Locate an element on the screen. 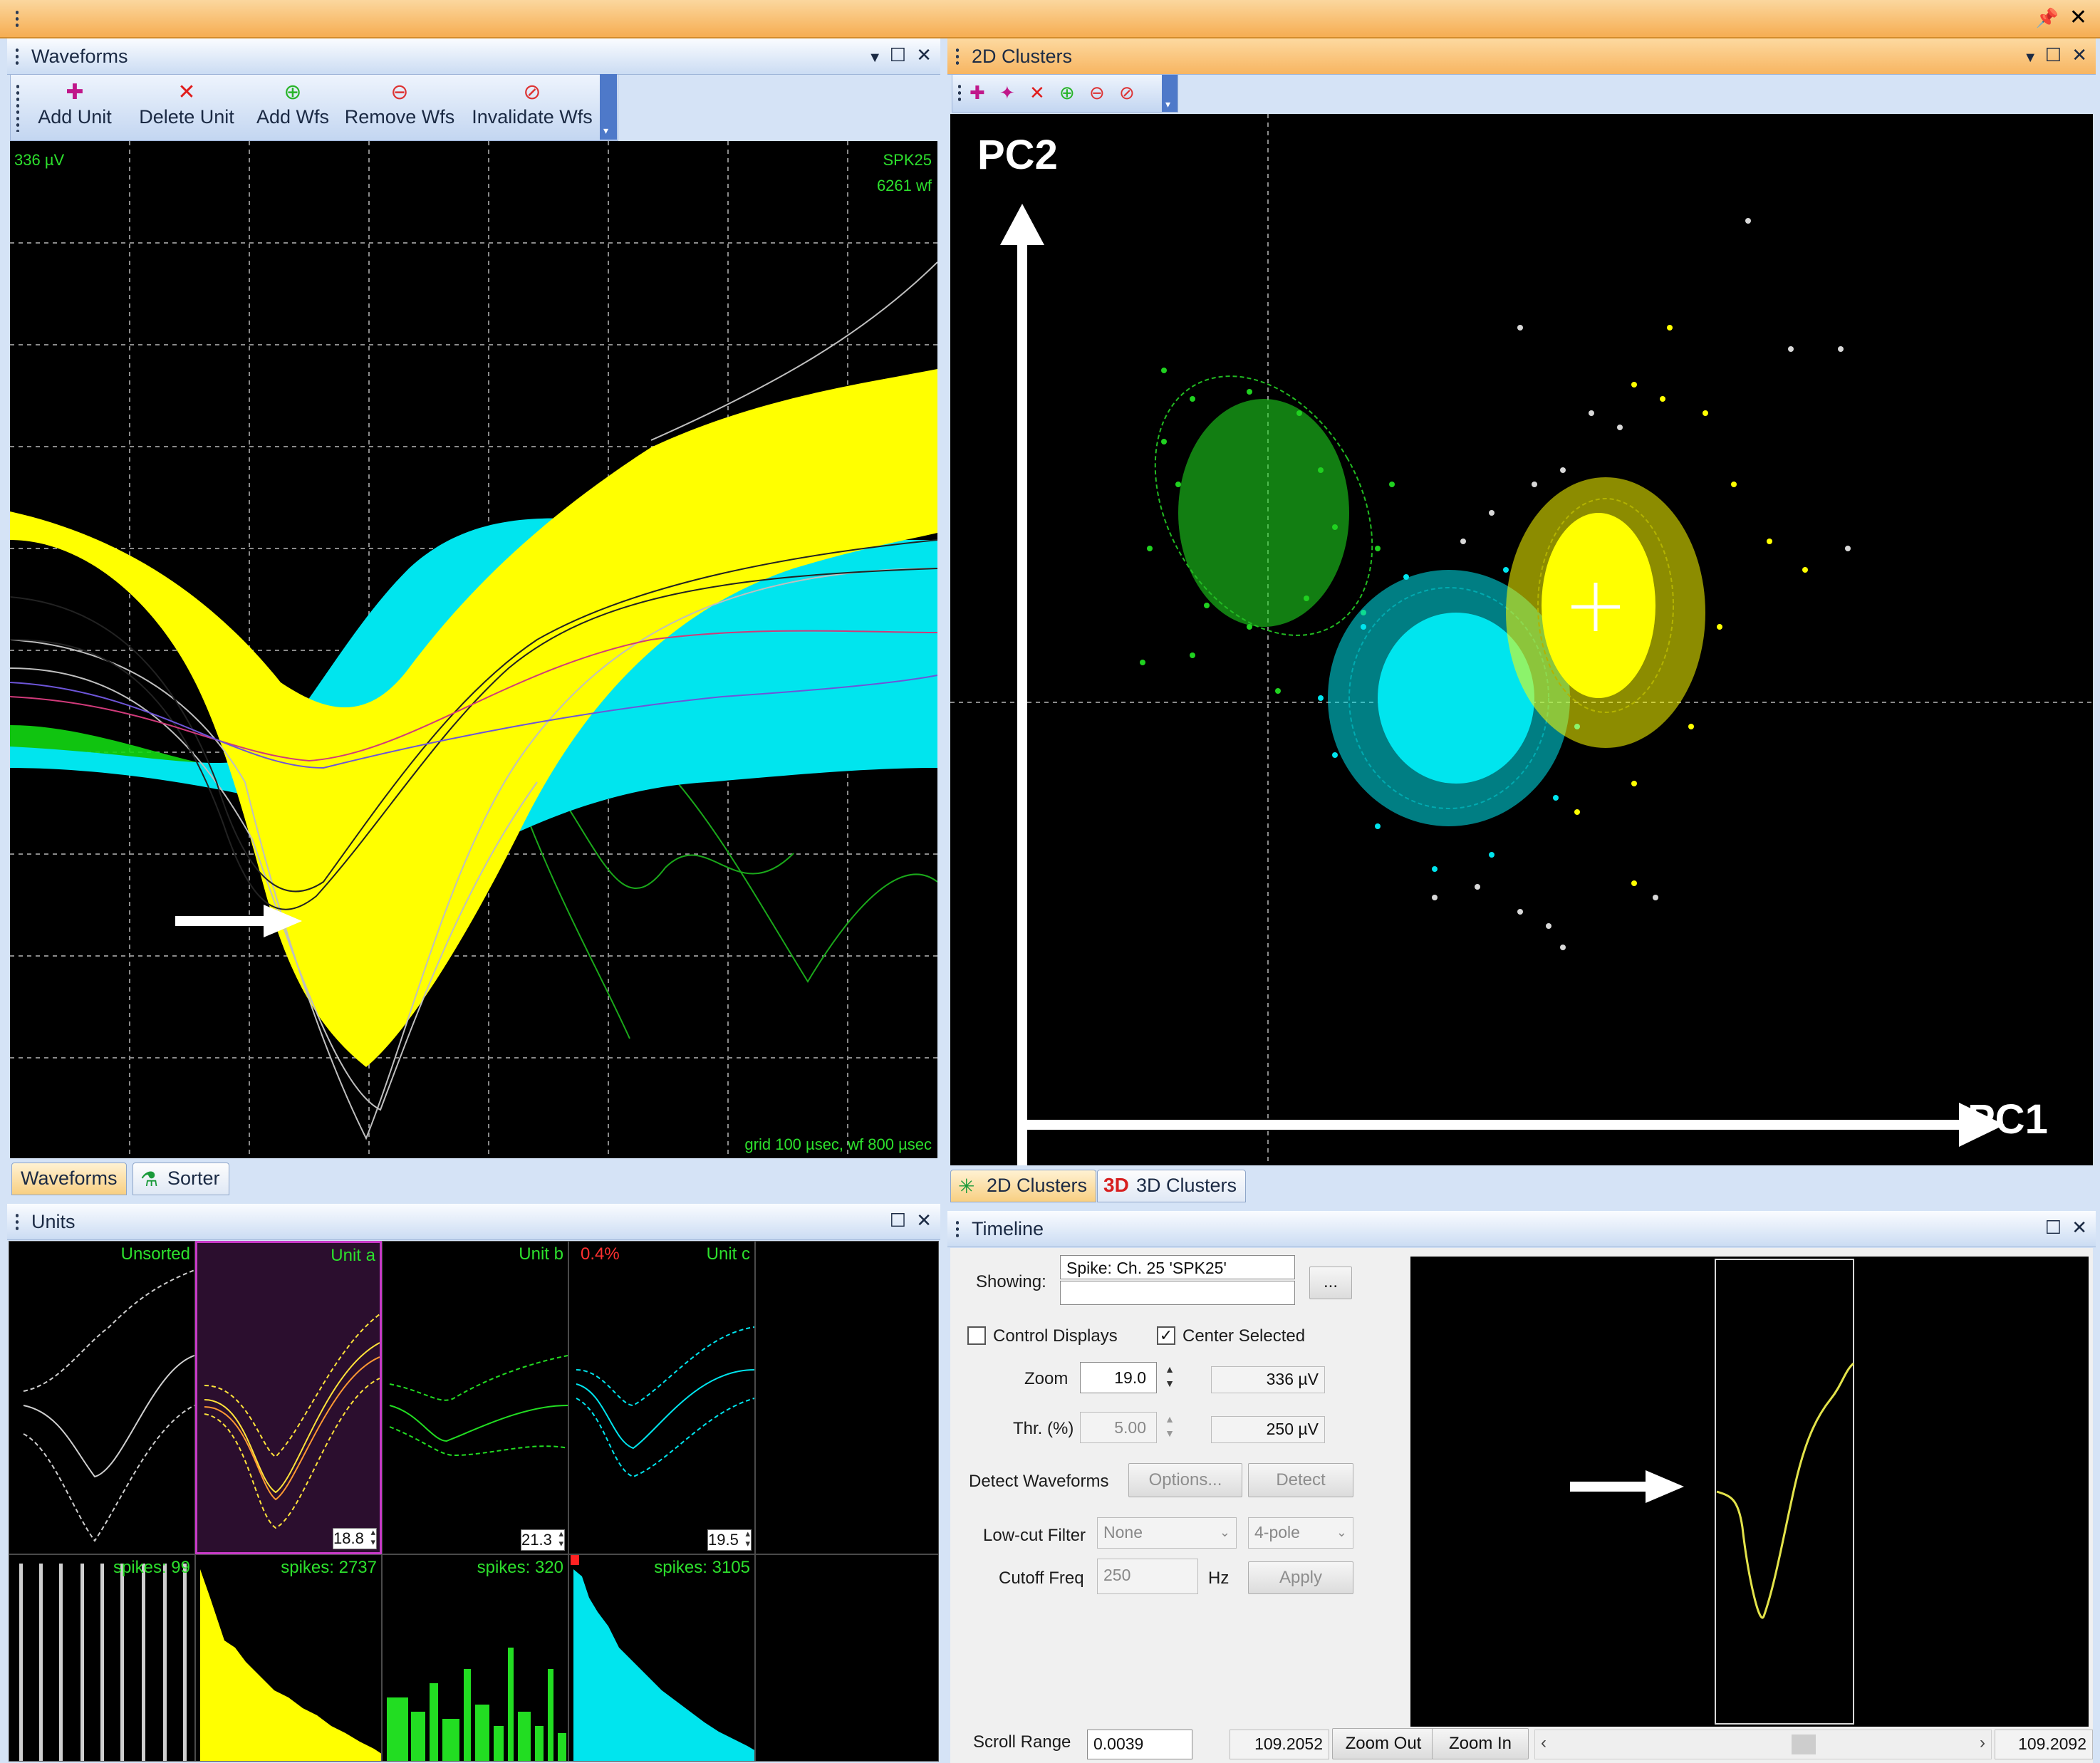  unit-template-unit-a: Unit a 18.8 is located at coordinates (288, 1398).